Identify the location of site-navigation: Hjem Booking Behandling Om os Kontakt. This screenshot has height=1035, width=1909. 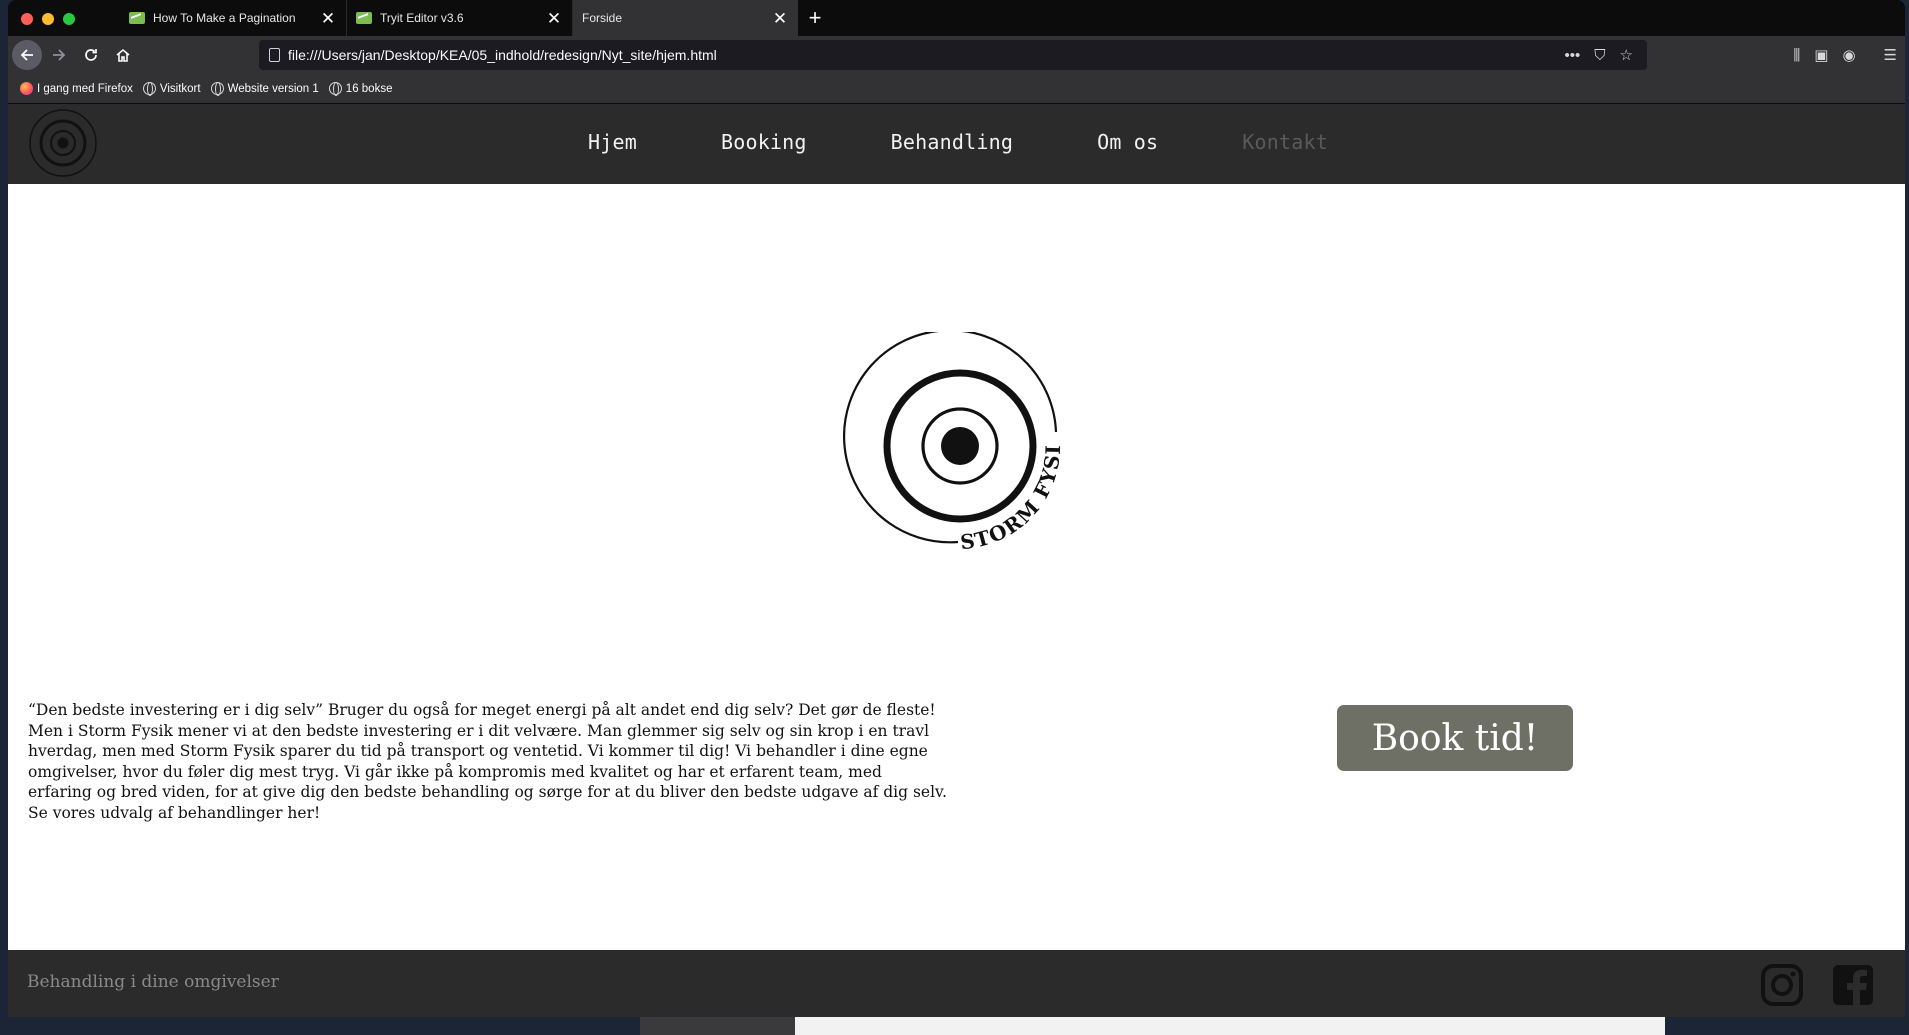
(958, 142).